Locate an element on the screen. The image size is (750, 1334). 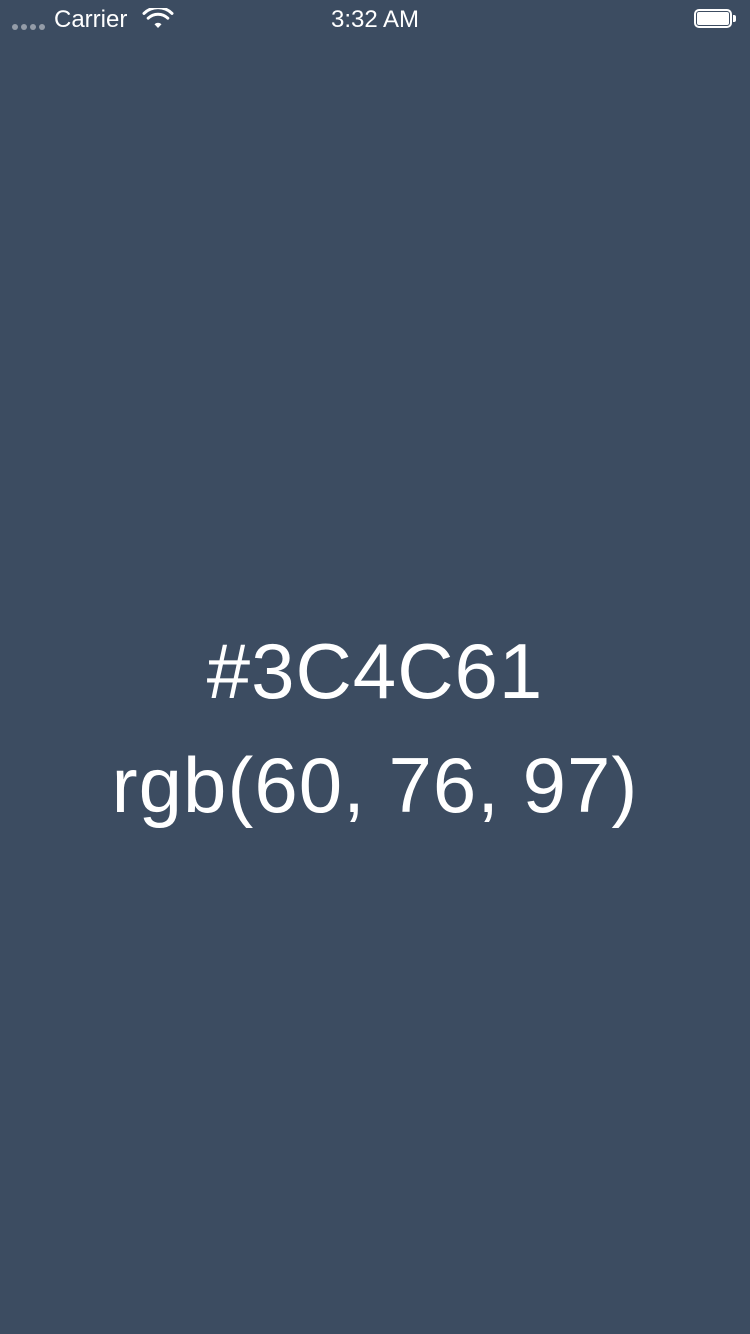
hex-code-label: #3C4C61 is located at coordinates (375, 671).